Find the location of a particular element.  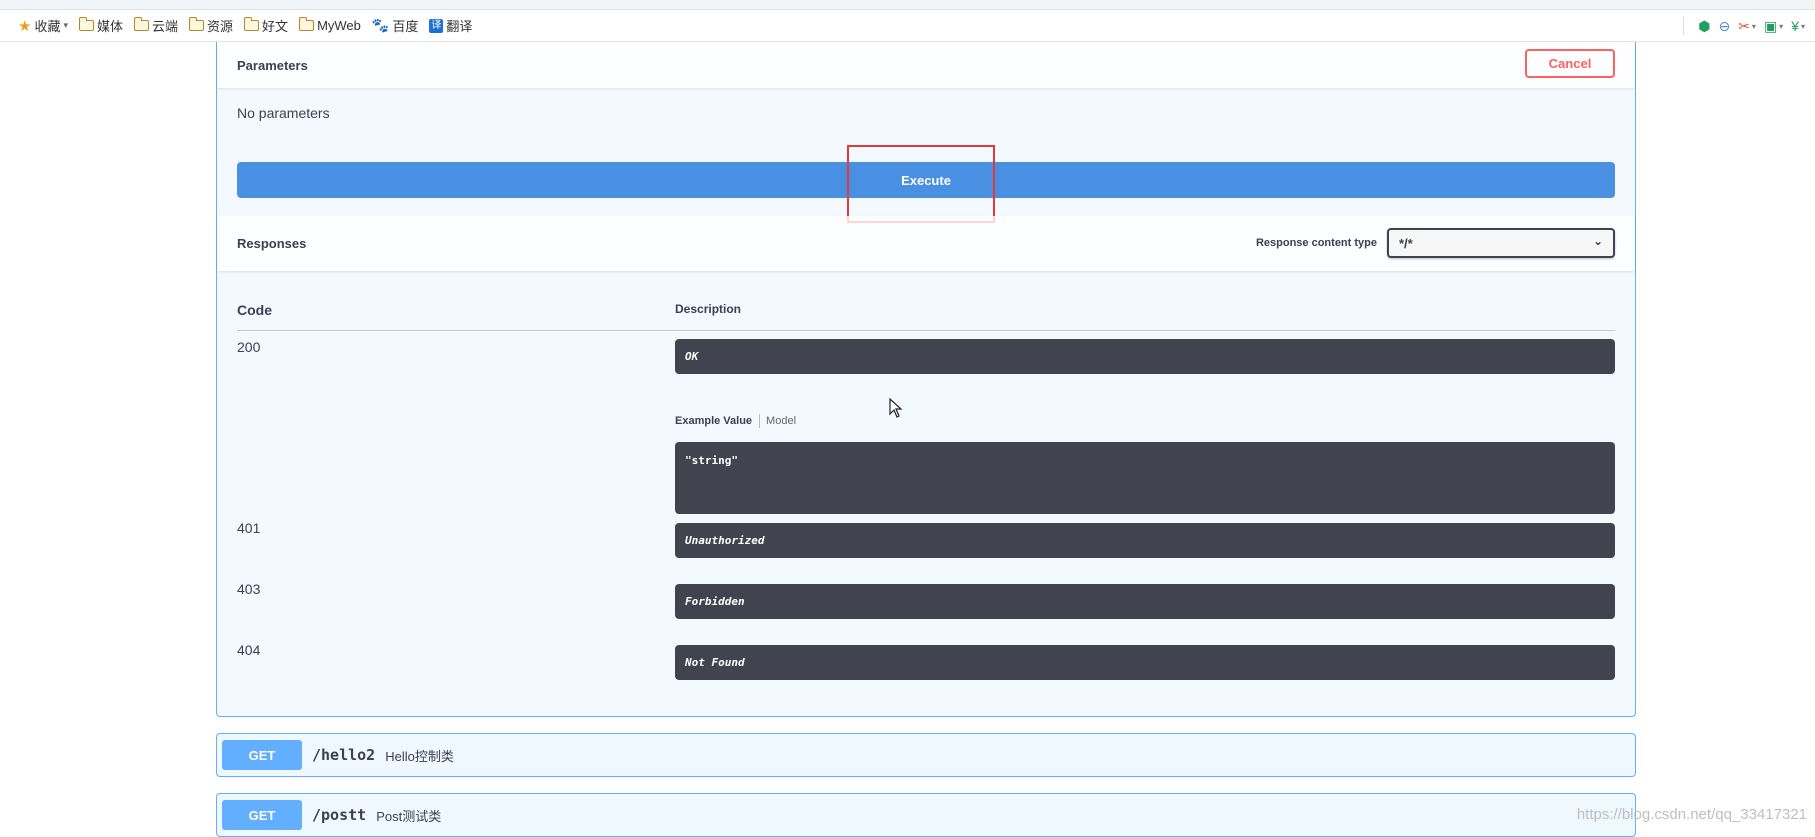

bookmark-label: 云端 is located at coordinates (165, 26).